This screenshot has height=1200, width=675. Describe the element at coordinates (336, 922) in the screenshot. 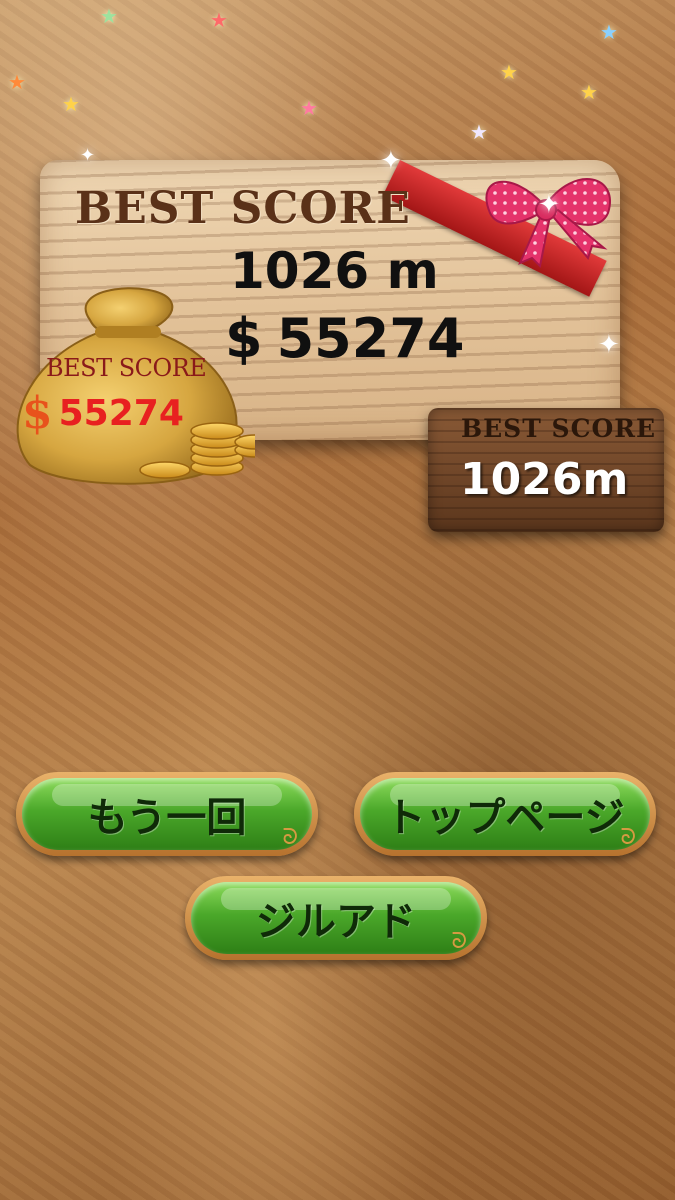

I see `more-apps-button-label: ジルアド` at that location.